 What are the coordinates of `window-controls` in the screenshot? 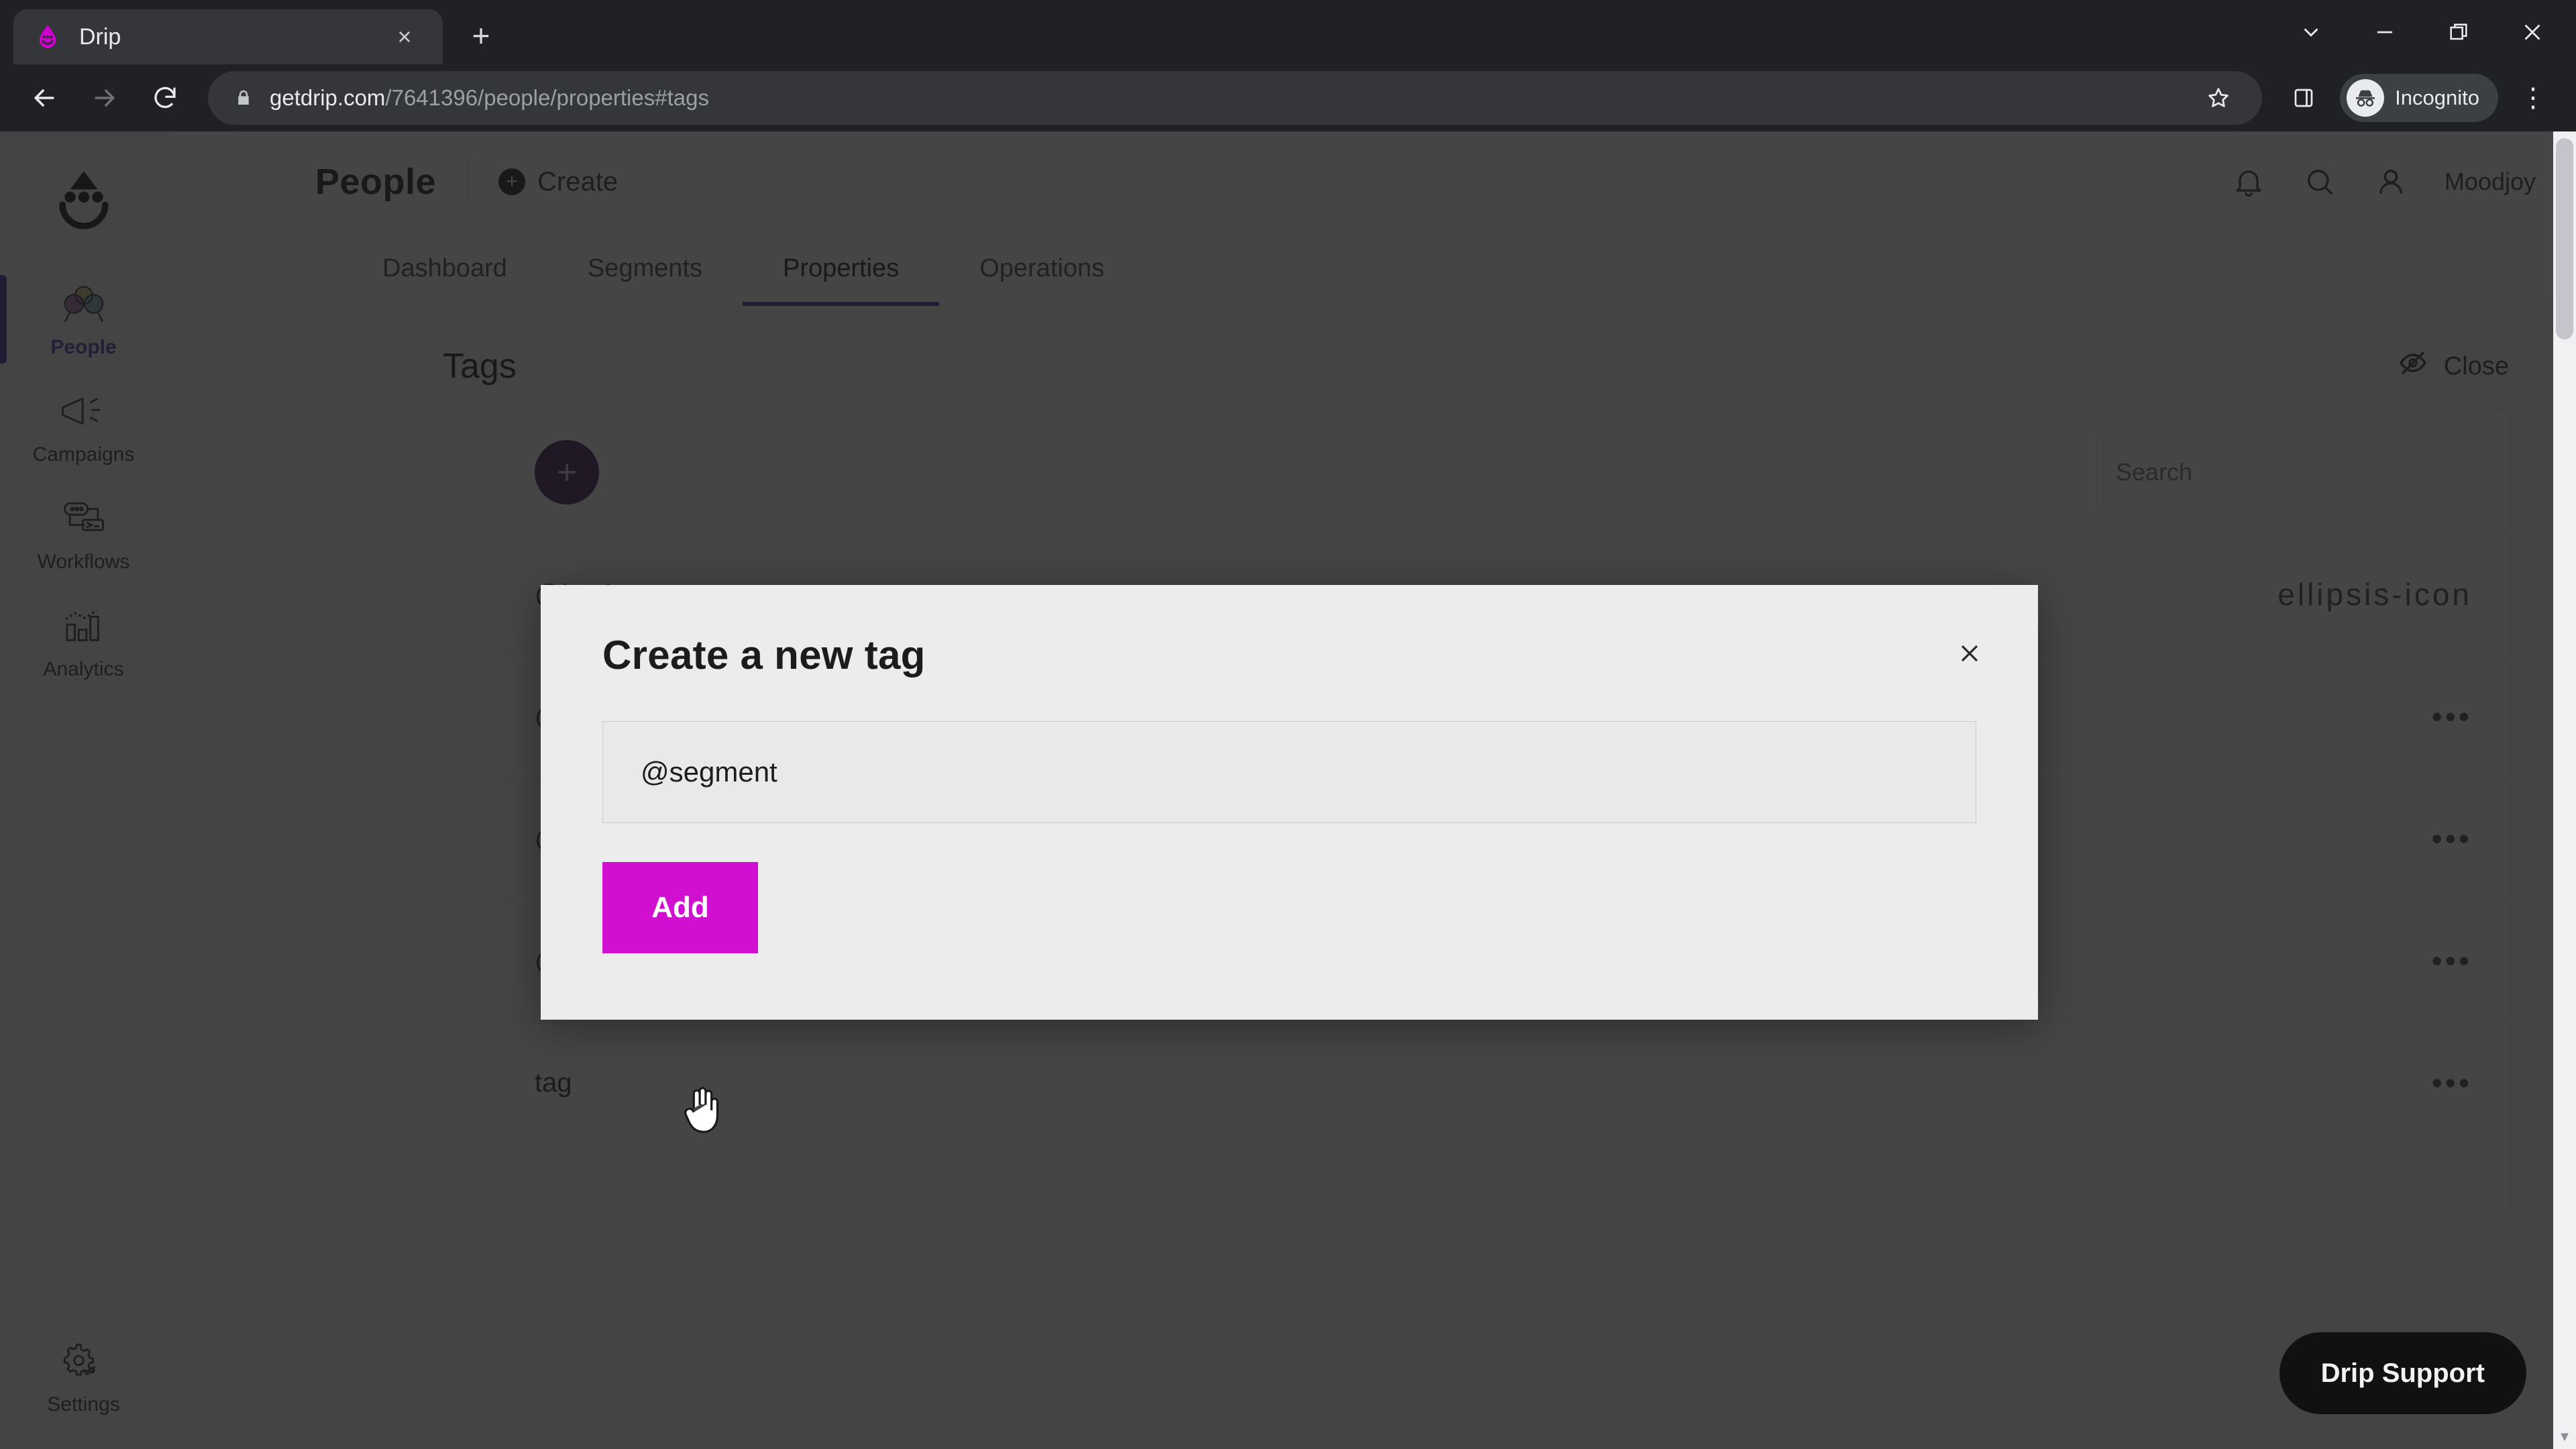 It's located at (2425, 32).